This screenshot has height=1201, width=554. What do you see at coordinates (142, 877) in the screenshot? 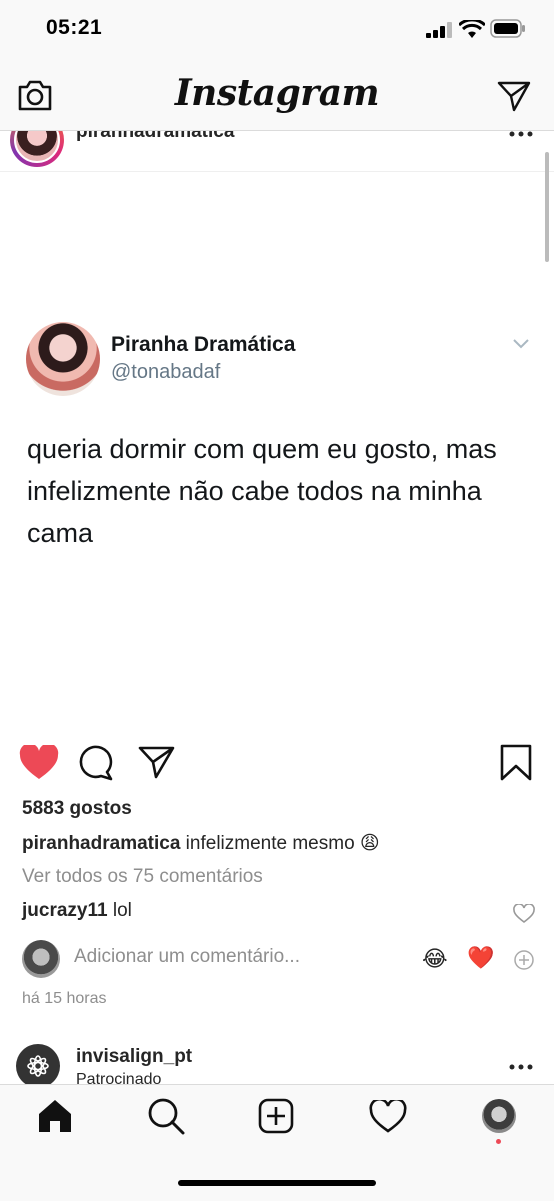
I see `view-all-comments-link: Ver todos os 75 comentários` at bounding box center [142, 877].